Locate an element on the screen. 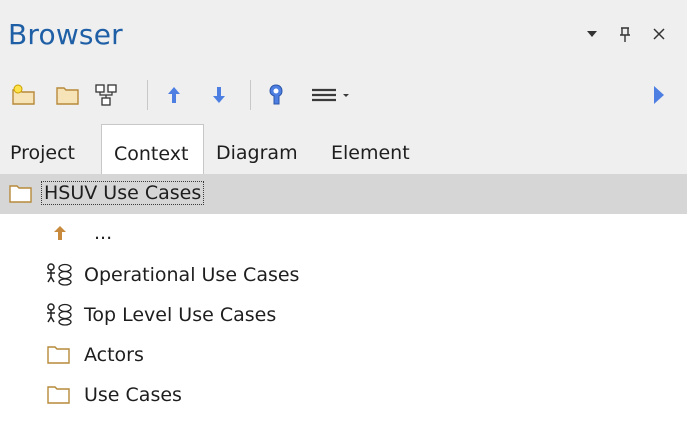 The height and width of the screenshot is (446, 687). new-package-icon is located at coordinates (23, 94).